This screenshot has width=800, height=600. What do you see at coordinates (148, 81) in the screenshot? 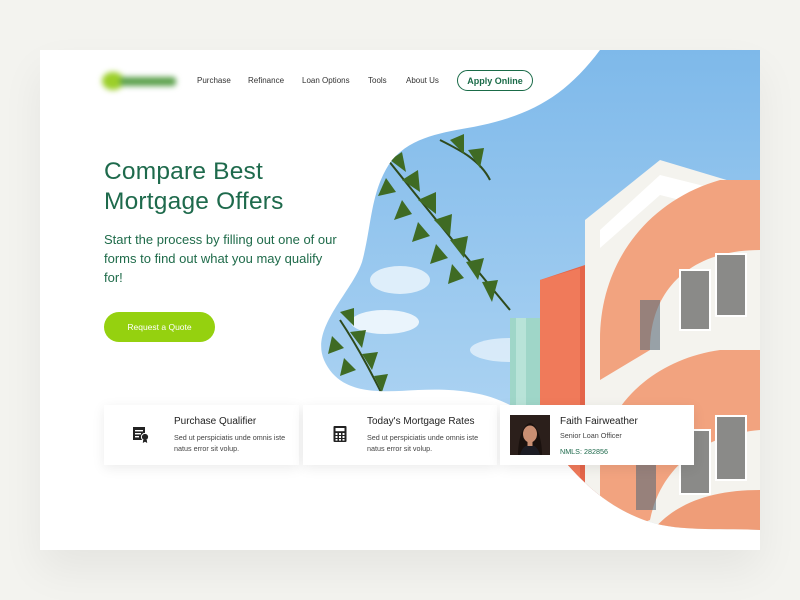
I see `logo-wordmark` at bounding box center [148, 81].